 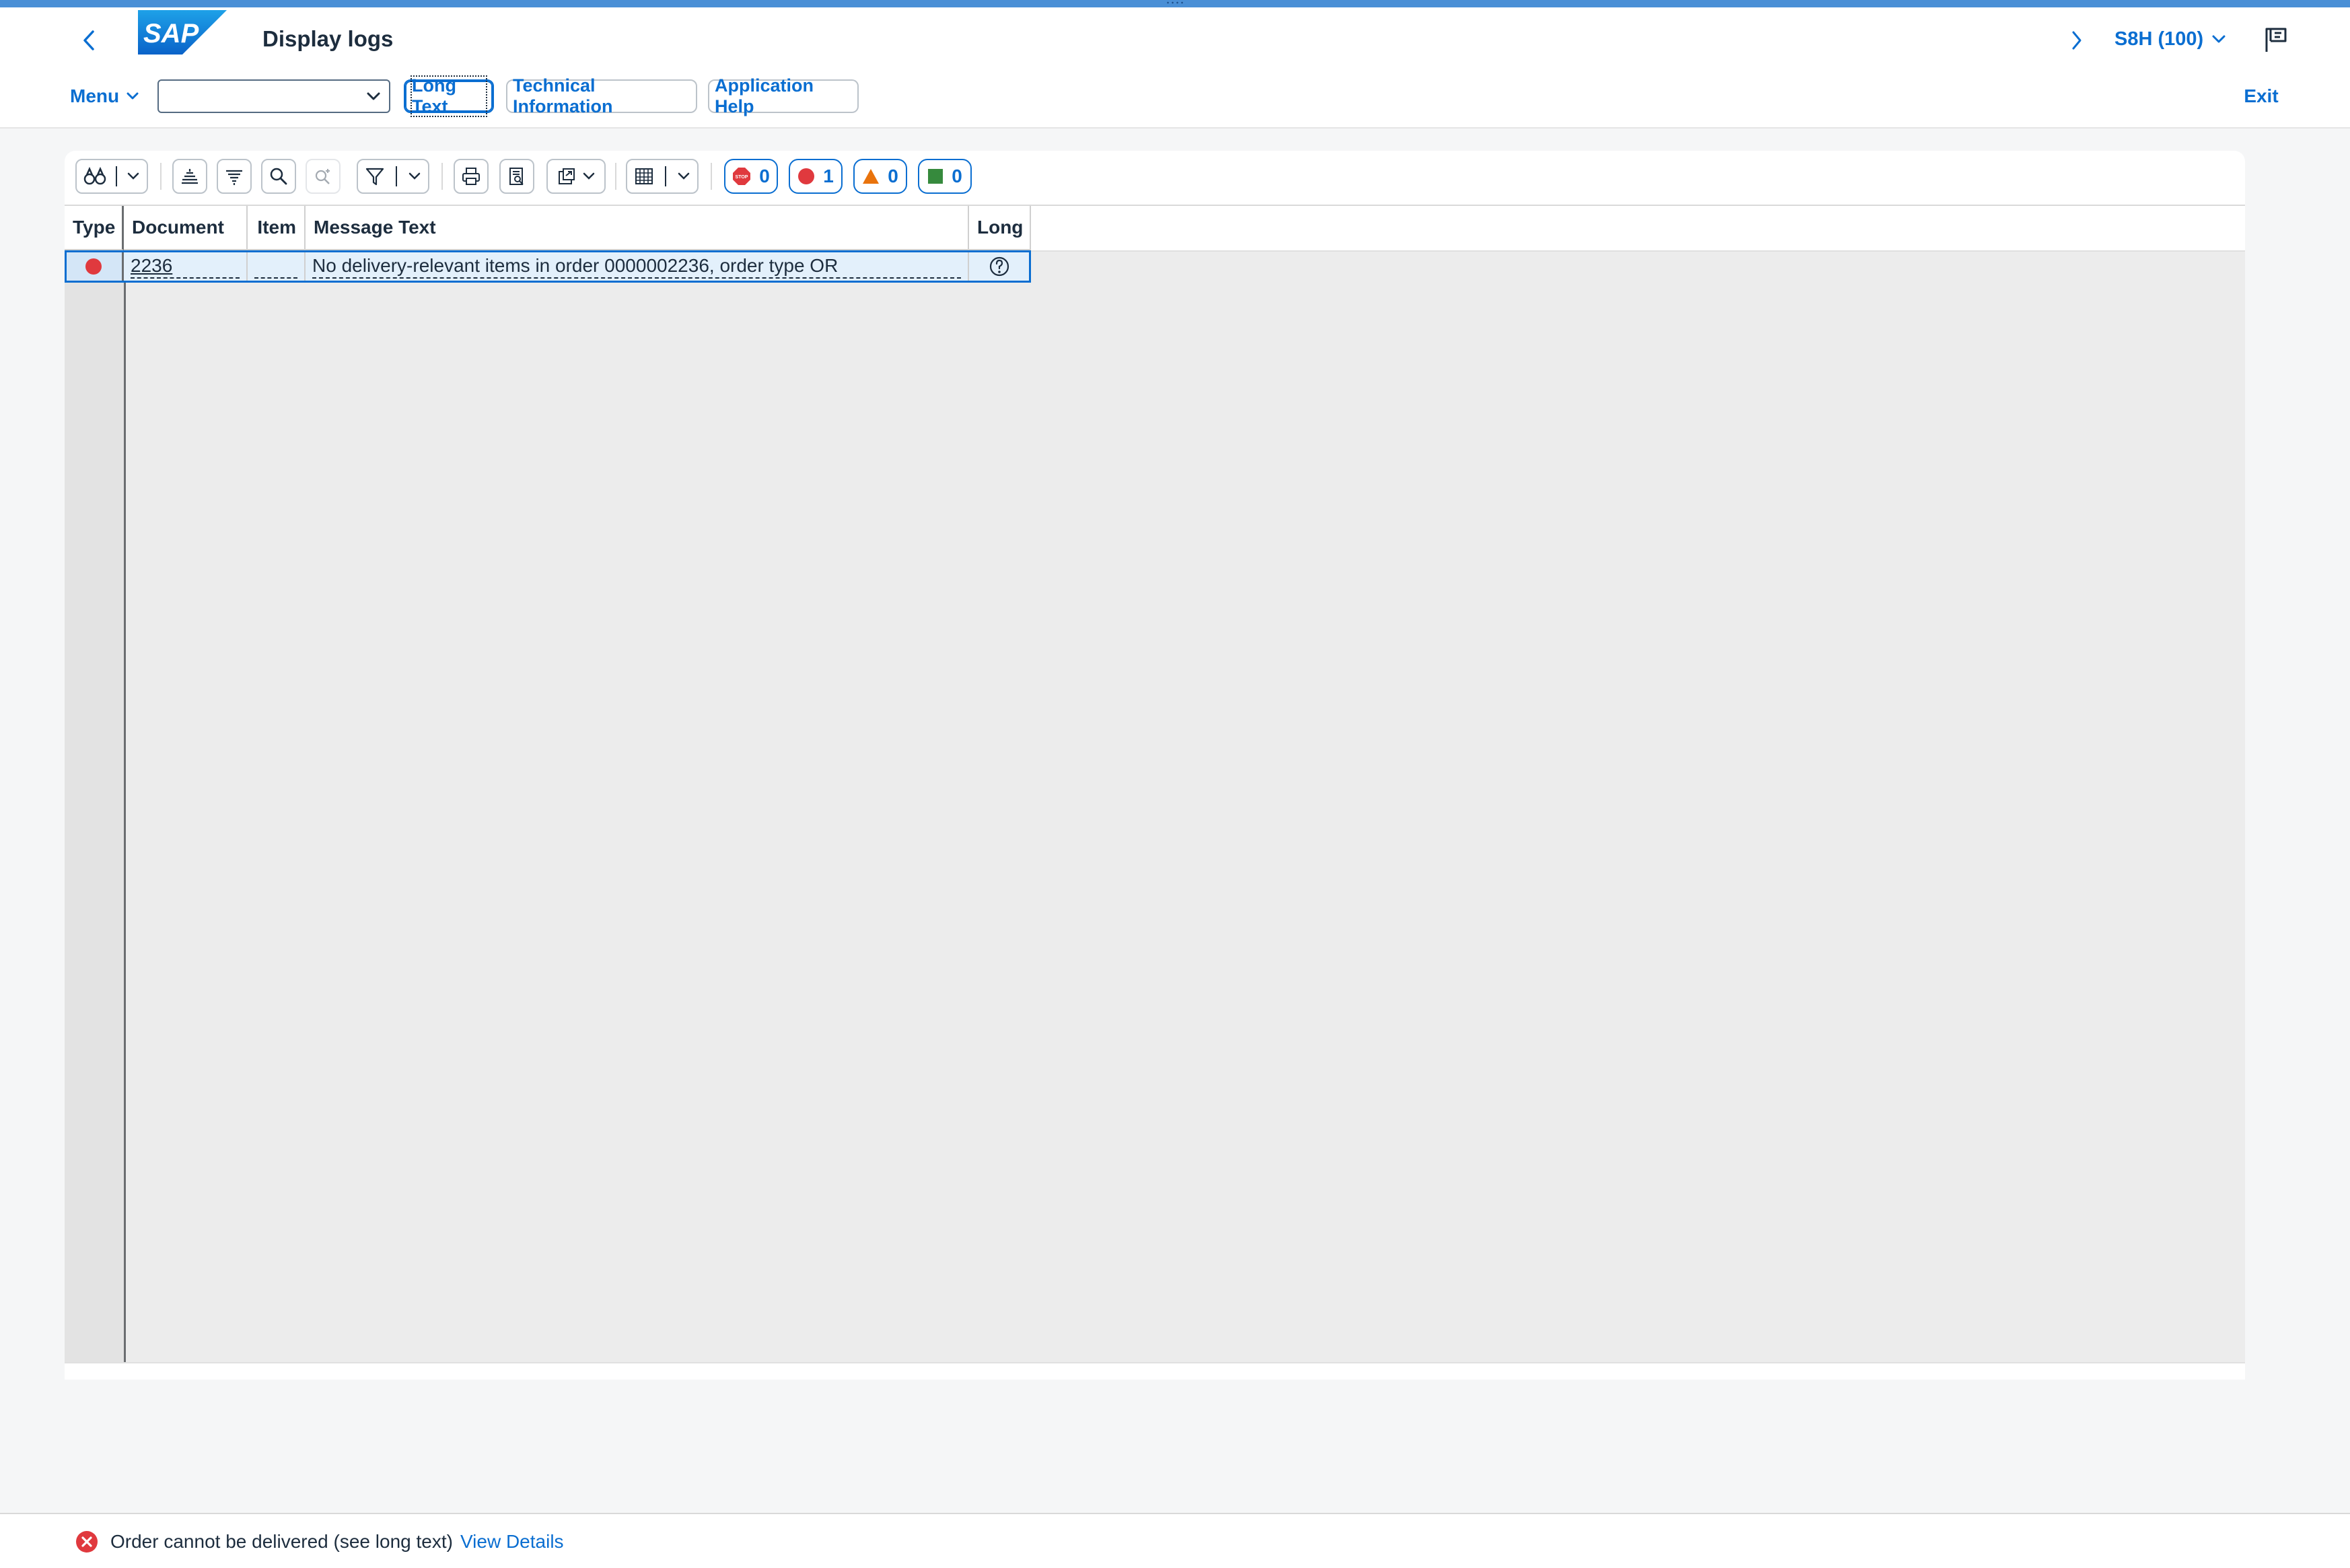 What do you see at coordinates (816, 177) in the screenshot?
I see `error-counter-button: 1` at bounding box center [816, 177].